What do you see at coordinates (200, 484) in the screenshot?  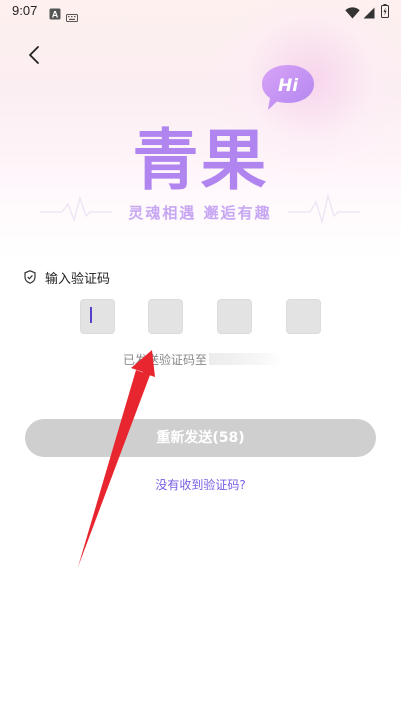 I see `no-code-received-link: 没有收到验证码?` at bounding box center [200, 484].